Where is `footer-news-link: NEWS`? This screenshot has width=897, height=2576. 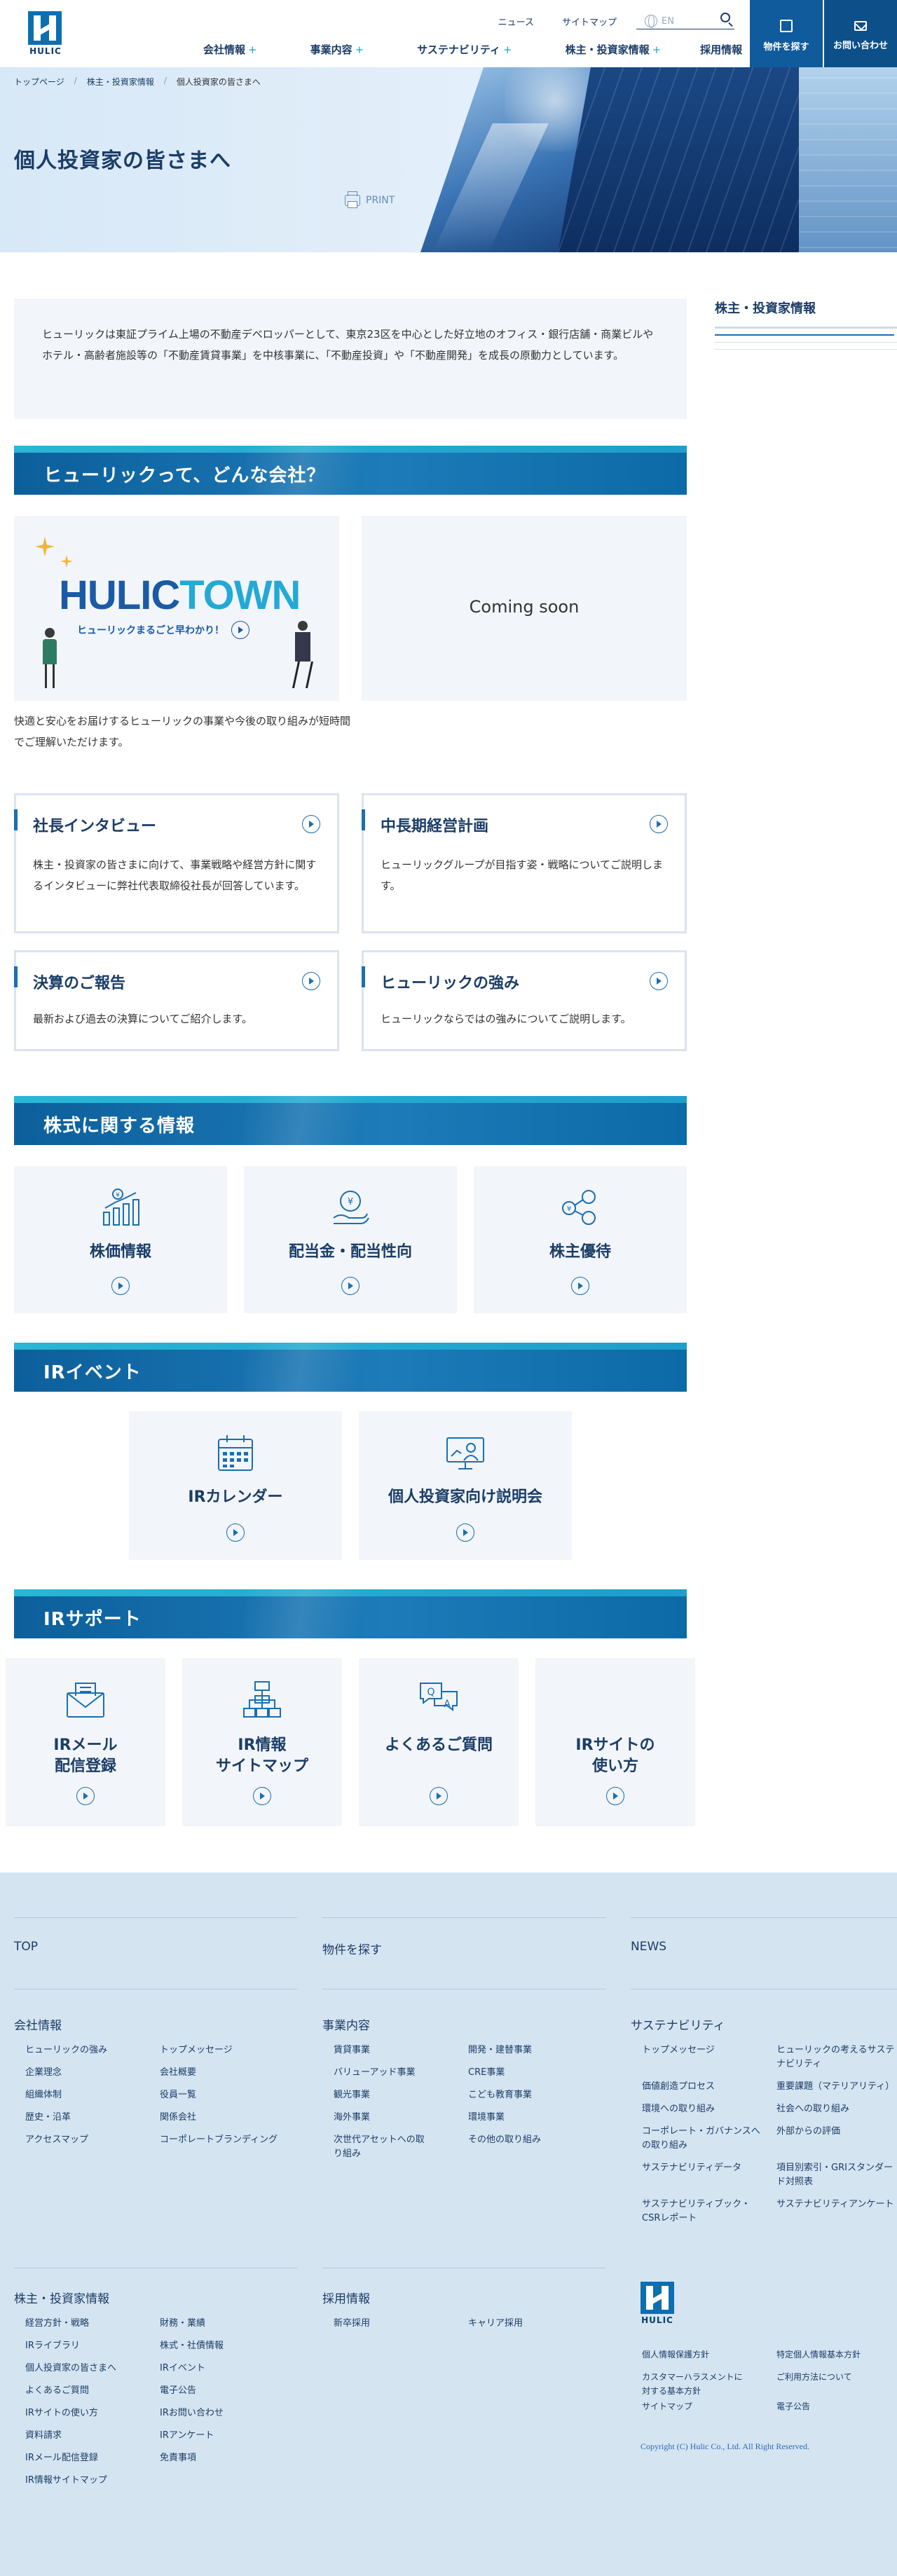
footer-news-link: NEWS is located at coordinates (648, 1947).